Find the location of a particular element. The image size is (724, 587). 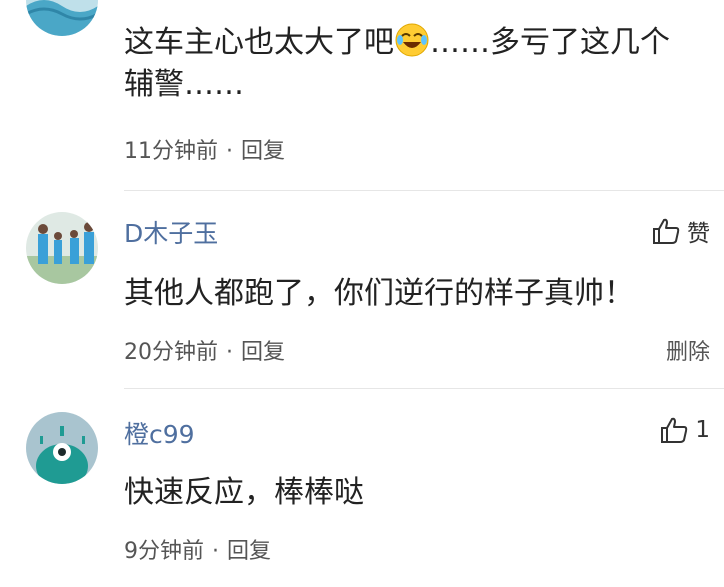

comment-meta: 11分钟前 · 回复 is located at coordinates (204, 149).